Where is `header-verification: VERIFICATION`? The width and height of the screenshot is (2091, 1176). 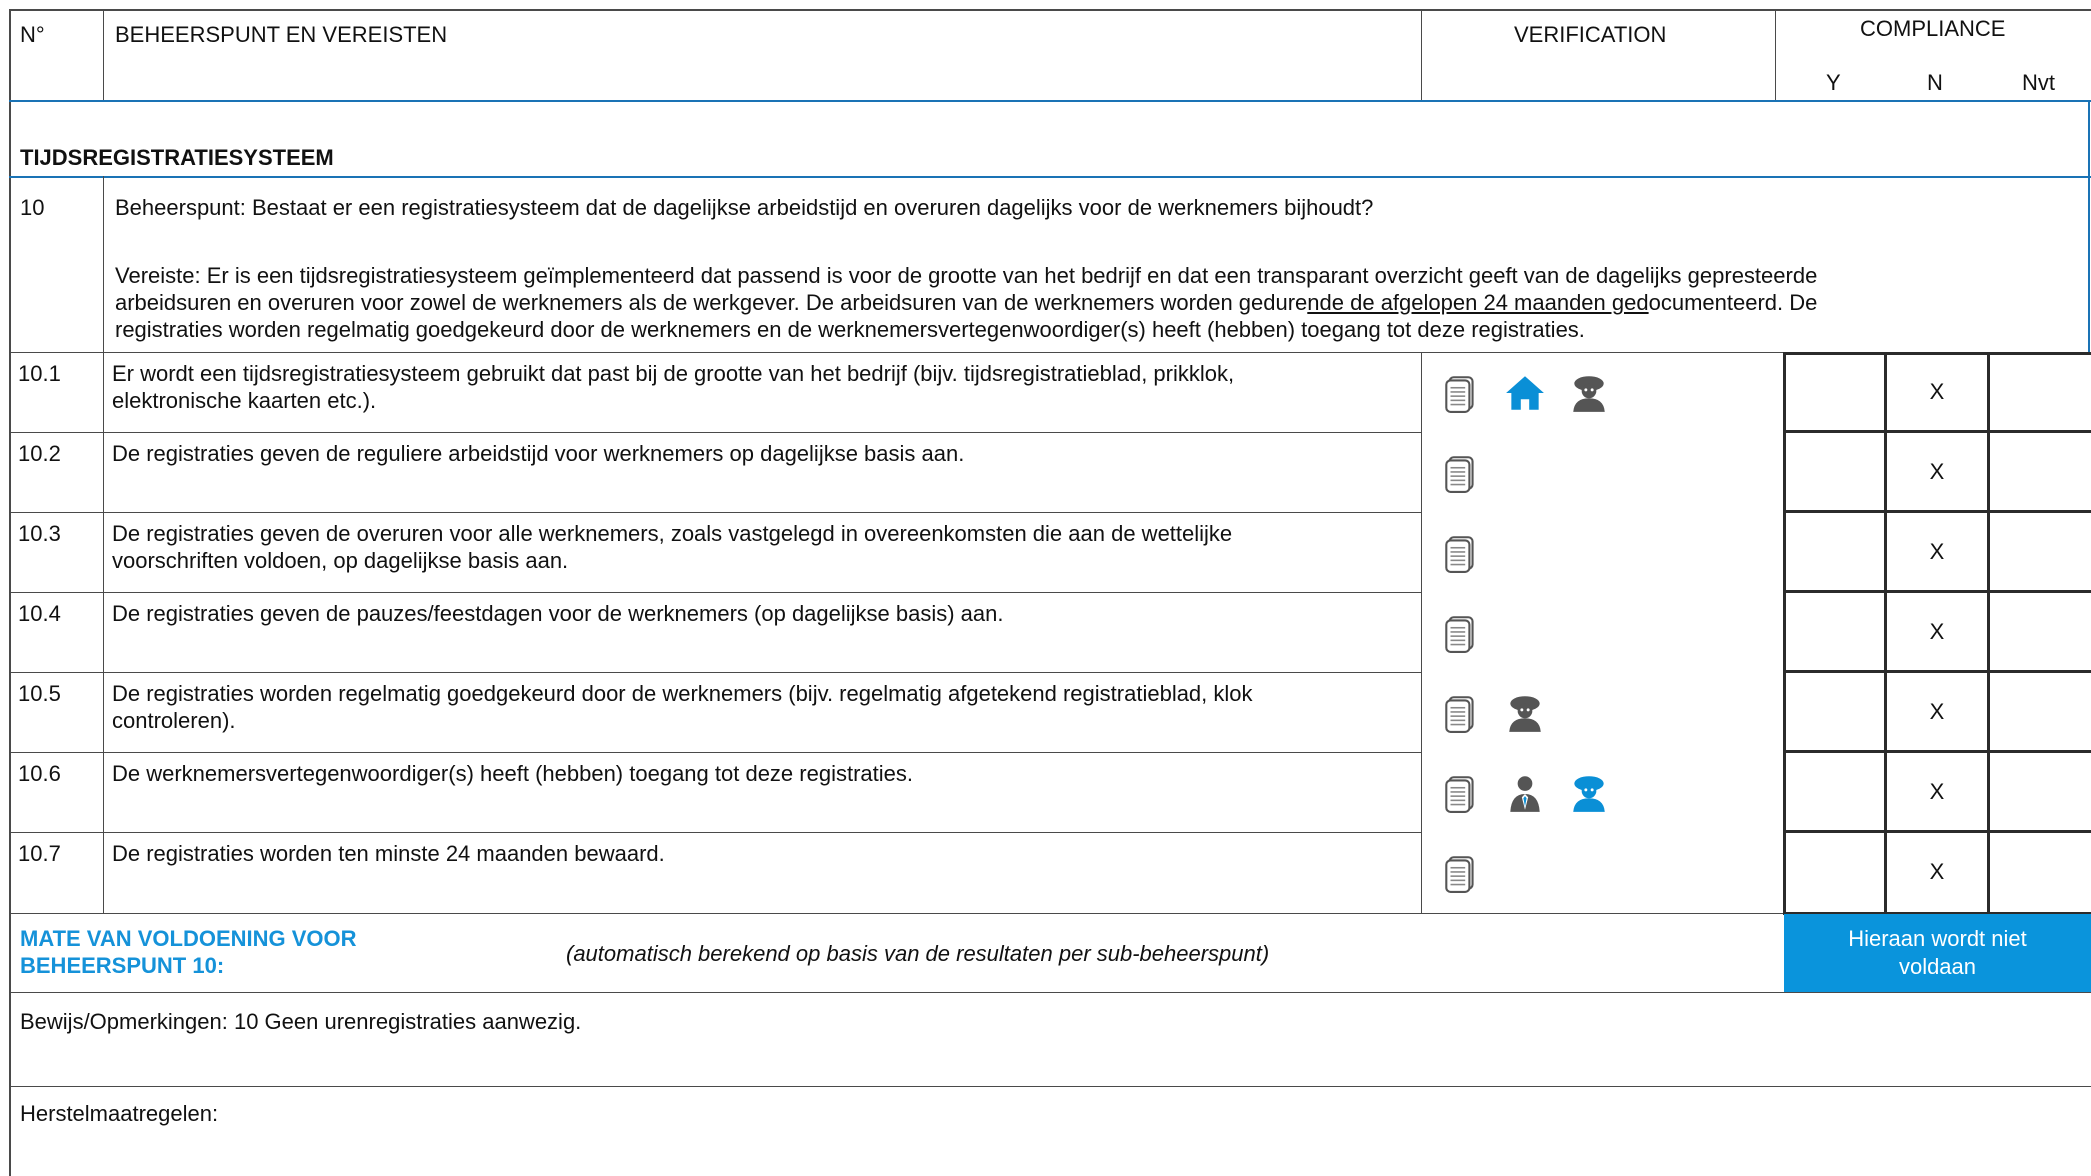
header-verification: VERIFICATION is located at coordinates (1590, 34).